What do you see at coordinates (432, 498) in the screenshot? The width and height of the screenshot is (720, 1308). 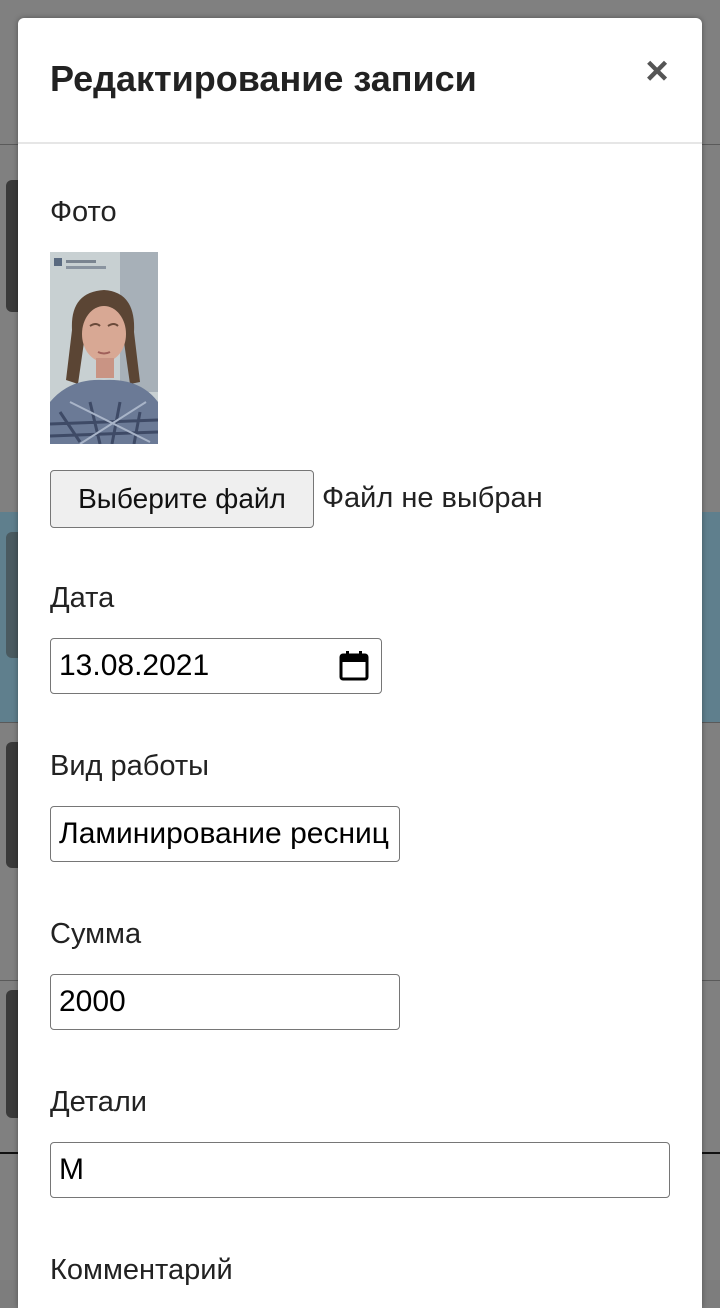 I see `file-status-text: Файл не выбран` at bounding box center [432, 498].